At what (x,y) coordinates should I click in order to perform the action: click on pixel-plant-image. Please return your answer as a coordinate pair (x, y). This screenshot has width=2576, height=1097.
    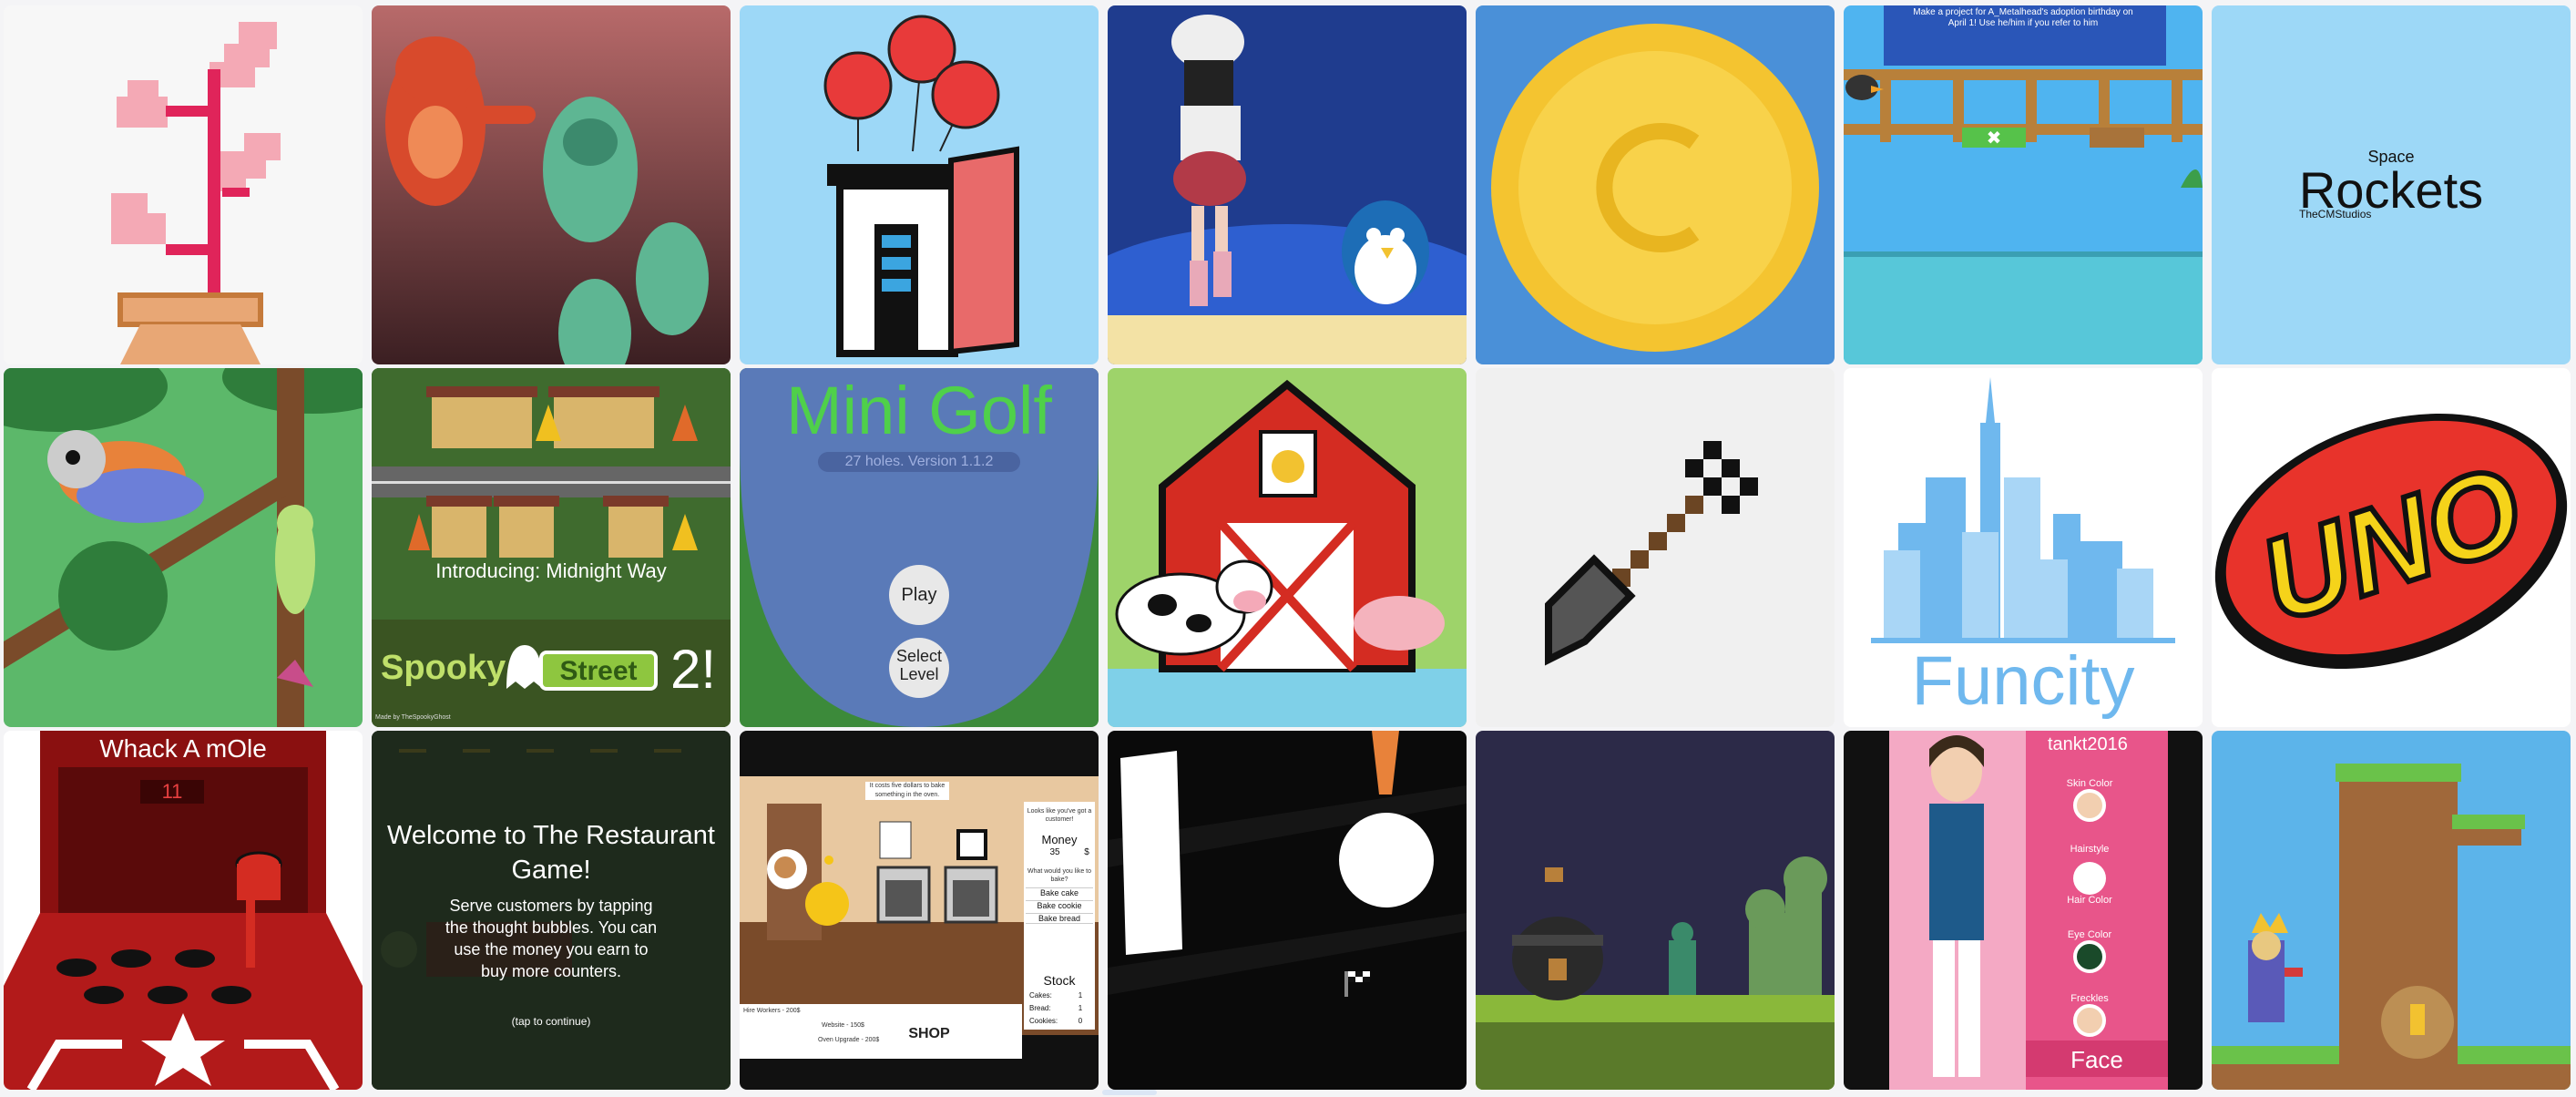
    Looking at the image, I should click on (196, 193).